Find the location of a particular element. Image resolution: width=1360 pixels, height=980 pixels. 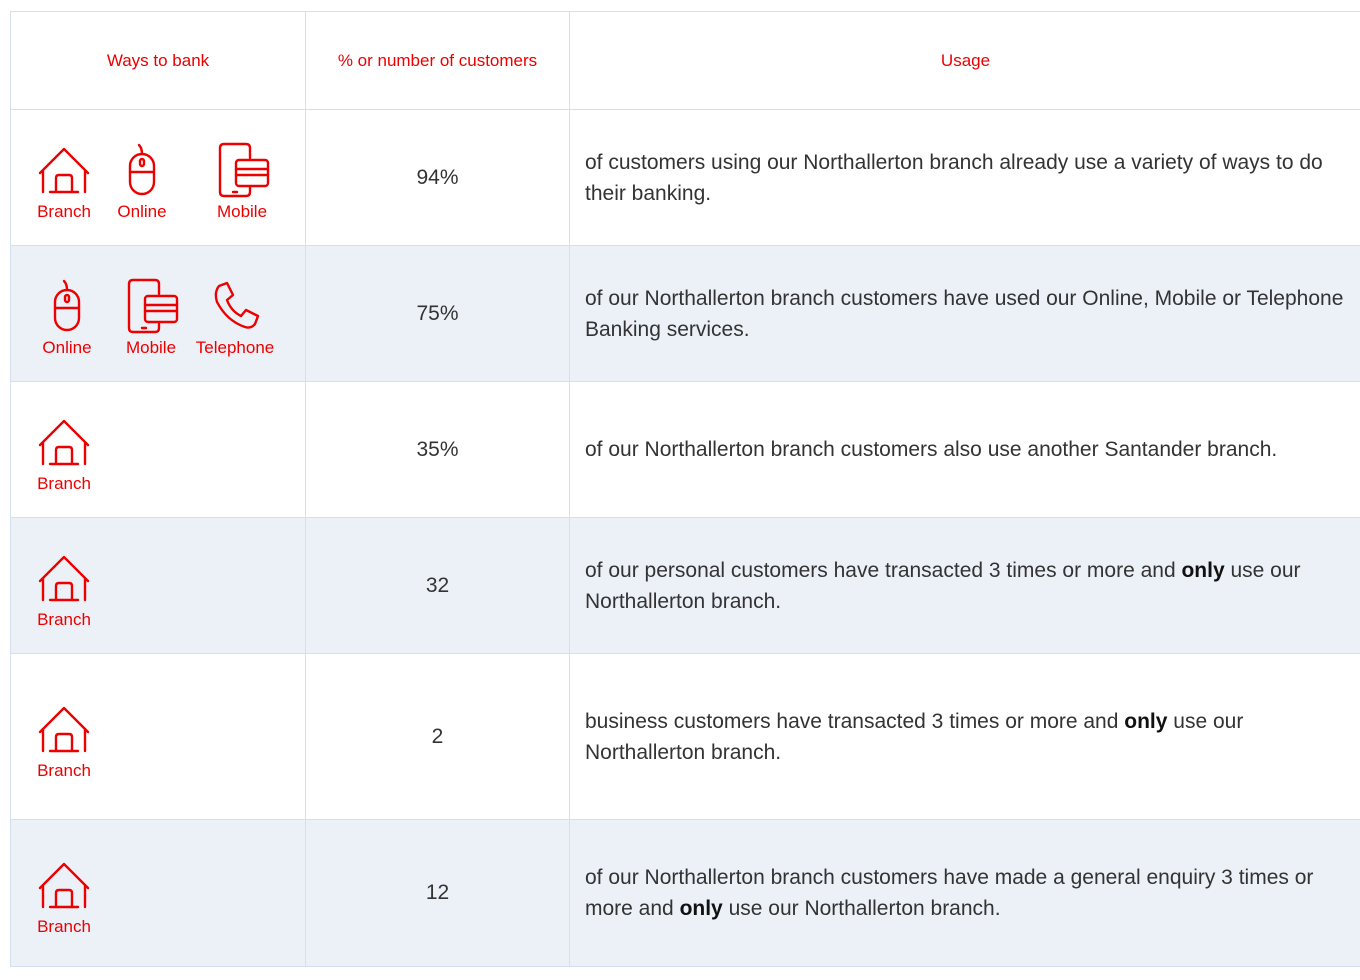

customers-cell: 94% is located at coordinates (438, 177).